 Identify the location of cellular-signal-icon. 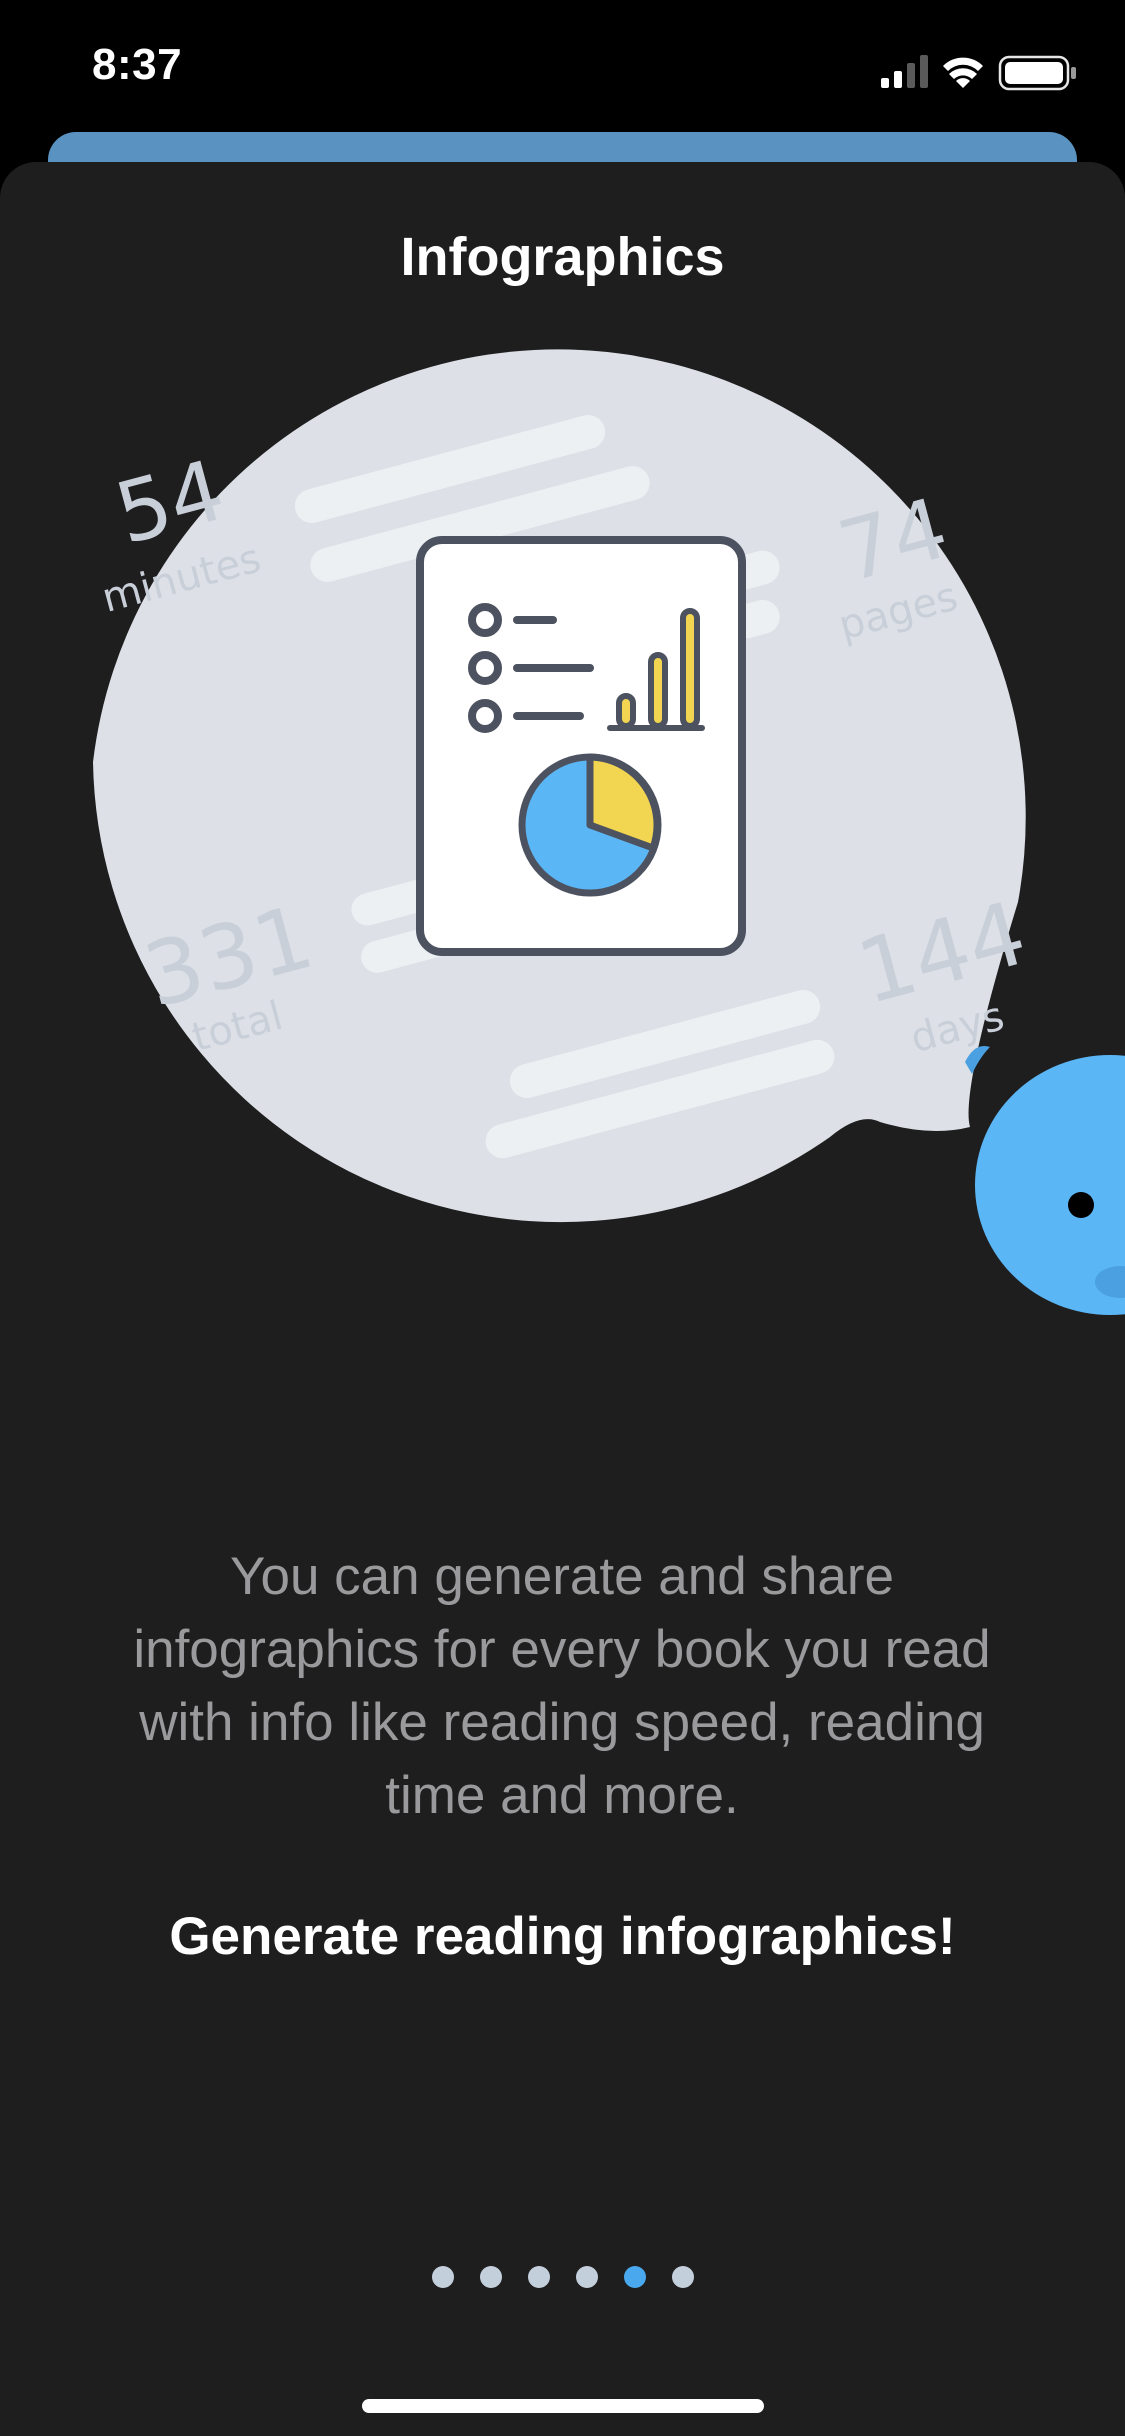
(904, 71).